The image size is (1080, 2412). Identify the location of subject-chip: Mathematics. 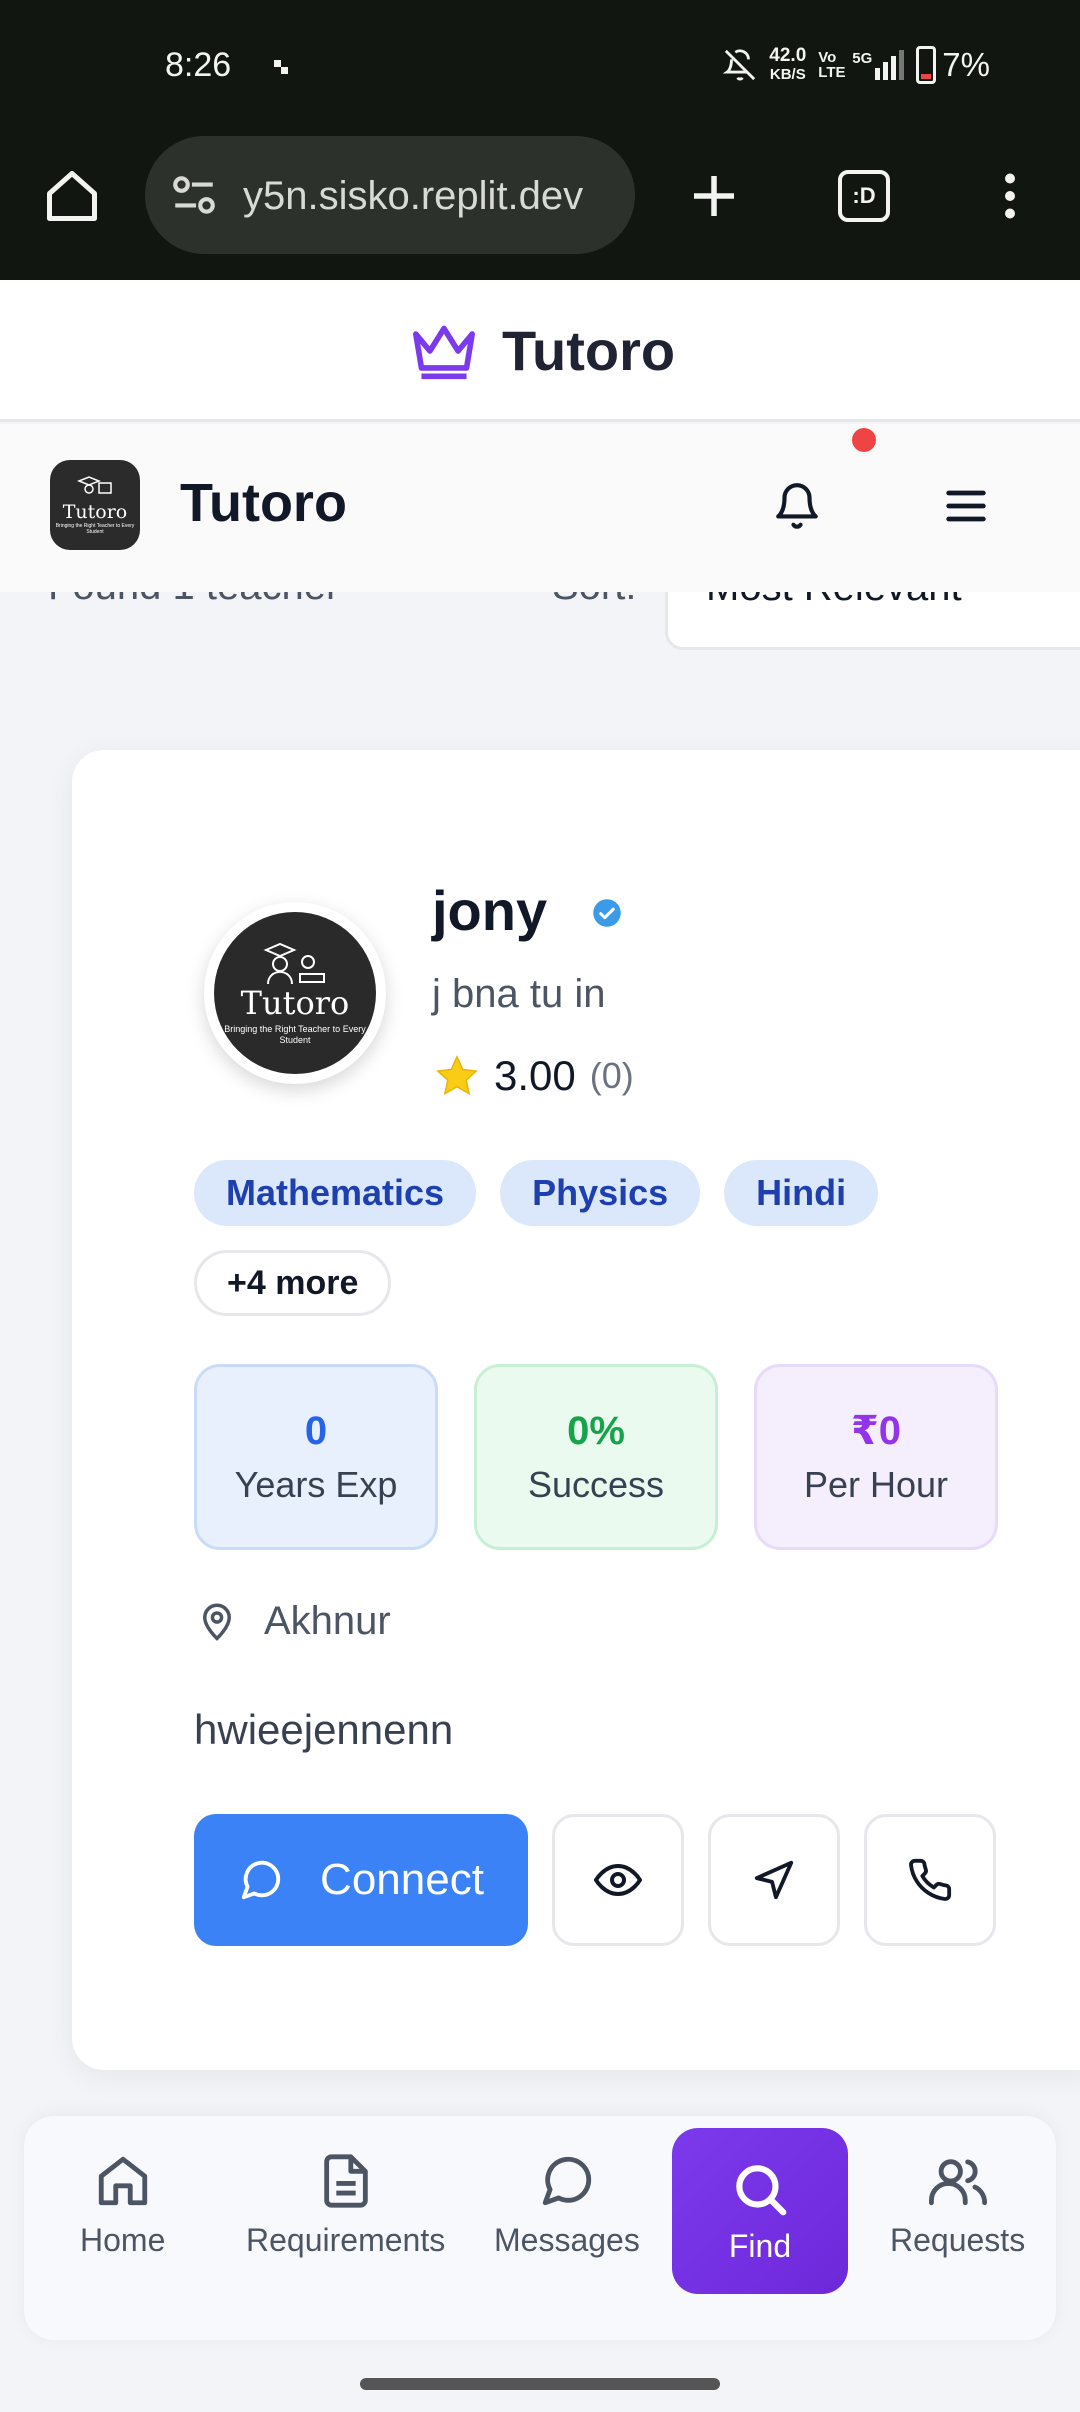
(335, 1193).